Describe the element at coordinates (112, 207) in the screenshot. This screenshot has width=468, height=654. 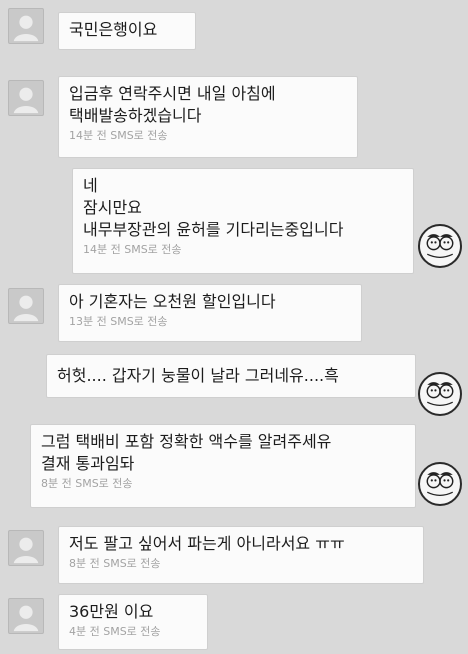
I see `message-text: 잠시만요` at that location.